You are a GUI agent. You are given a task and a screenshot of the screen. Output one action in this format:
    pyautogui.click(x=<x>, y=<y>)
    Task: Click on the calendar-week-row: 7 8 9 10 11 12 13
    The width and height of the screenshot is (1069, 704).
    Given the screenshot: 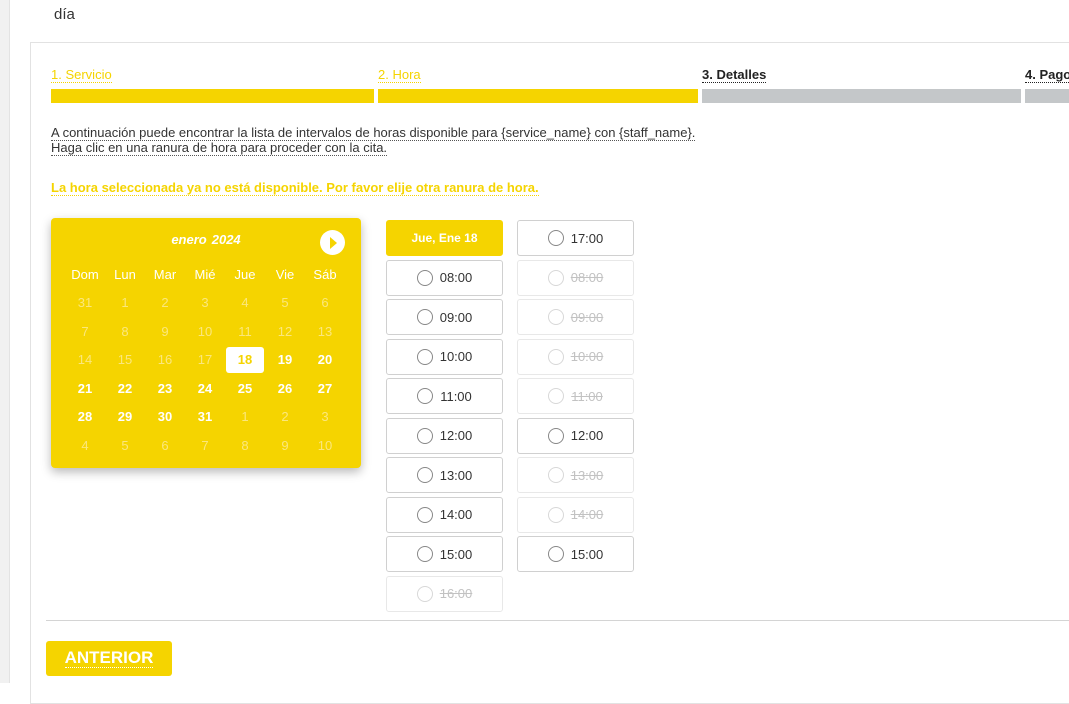 What is the action you would take?
    pyautogui.click(x=205, y=331)
    